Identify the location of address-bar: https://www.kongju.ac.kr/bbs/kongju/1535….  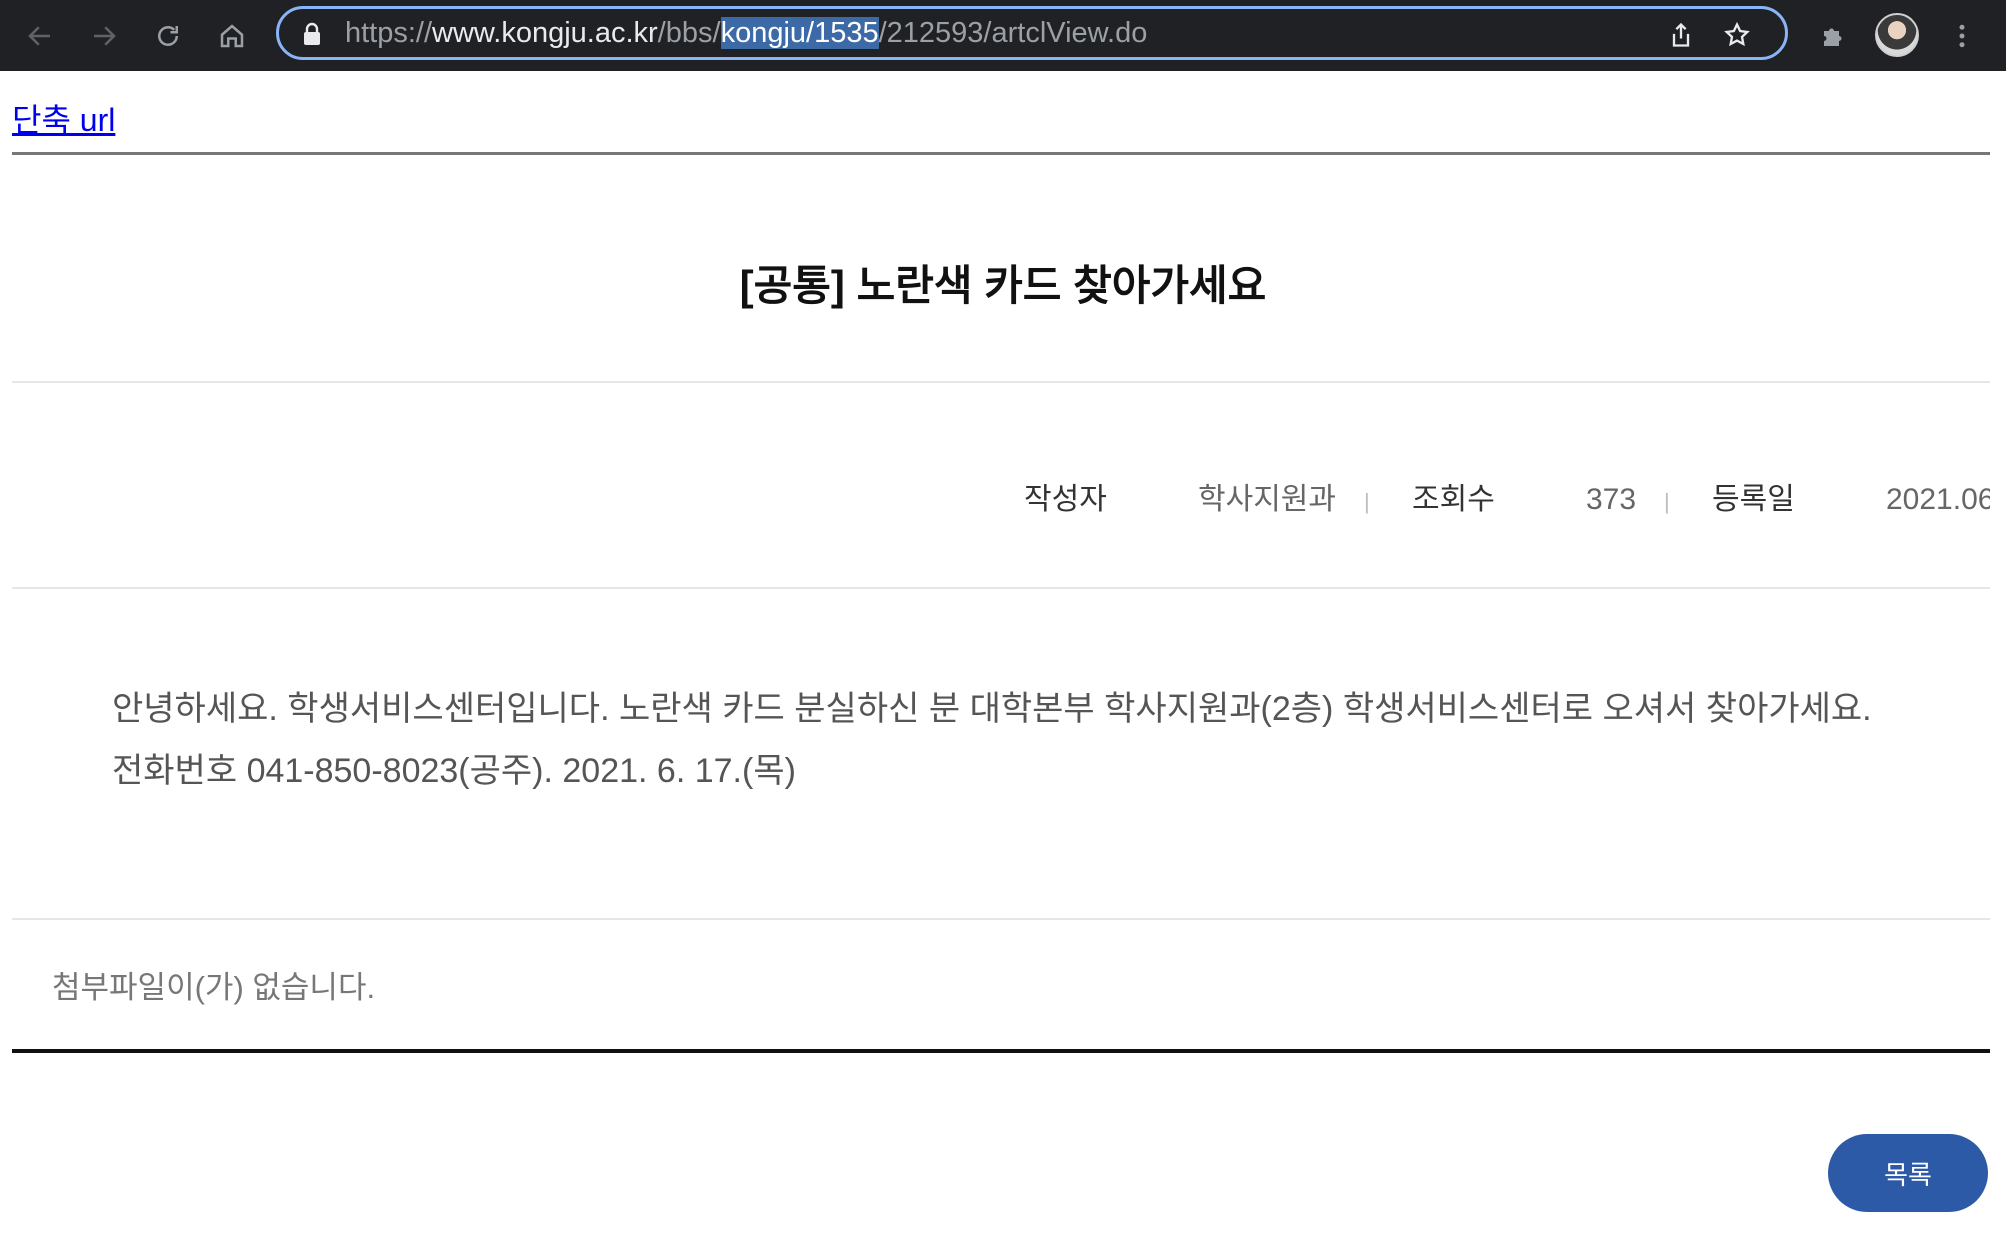
(1032, 33).